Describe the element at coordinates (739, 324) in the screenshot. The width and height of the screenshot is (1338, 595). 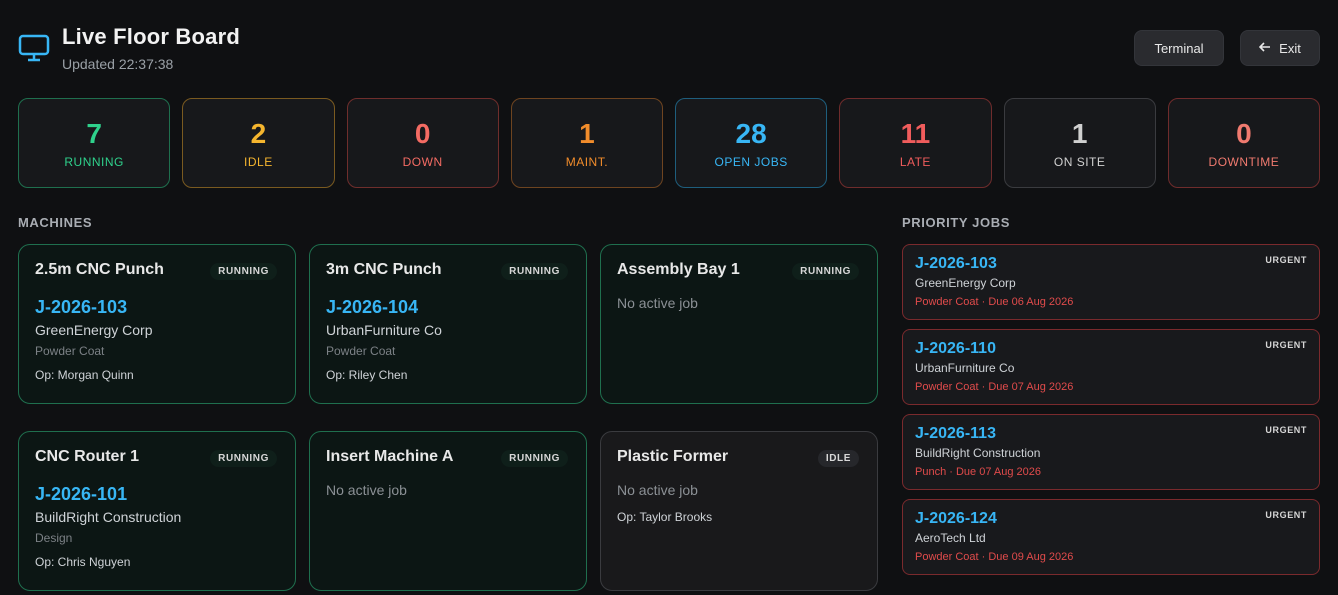
I see `machine-card: Assembly Bay 1 RUNNING No active job` at that location.